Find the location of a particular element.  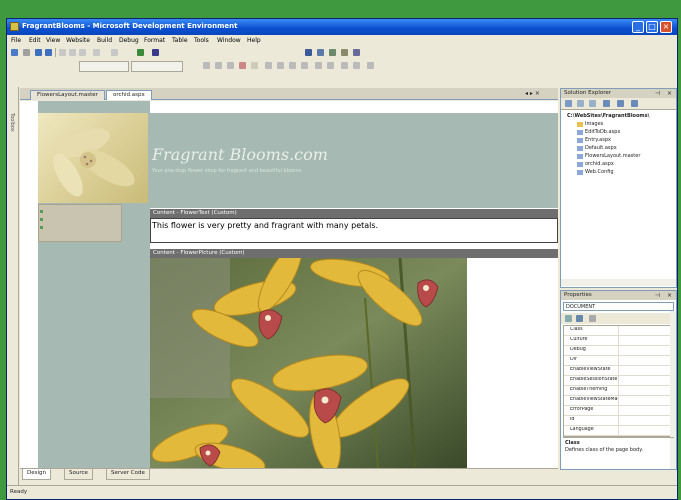

copy-website-icon is located at coordinates (634, 103).